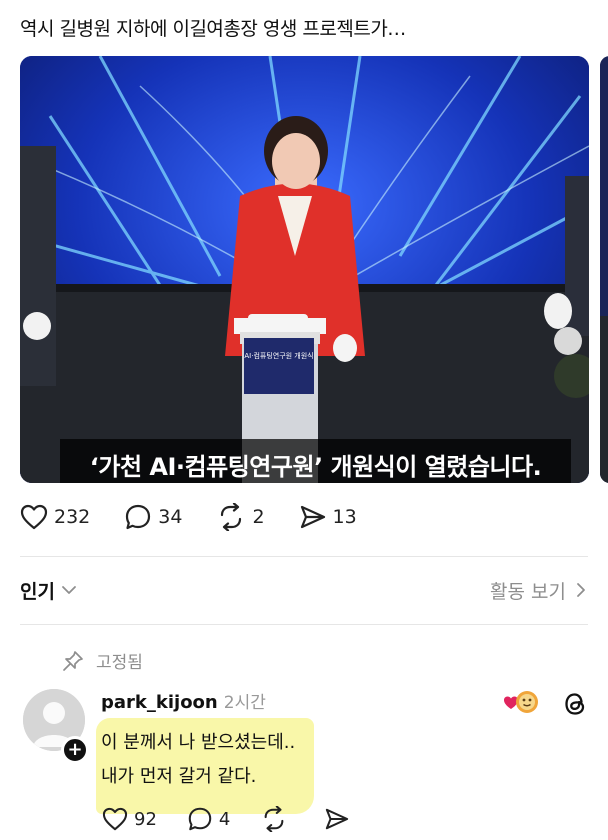 The height and width of the screenshot is (840, 608). I want to click on threads-icon, so click(575, 704).